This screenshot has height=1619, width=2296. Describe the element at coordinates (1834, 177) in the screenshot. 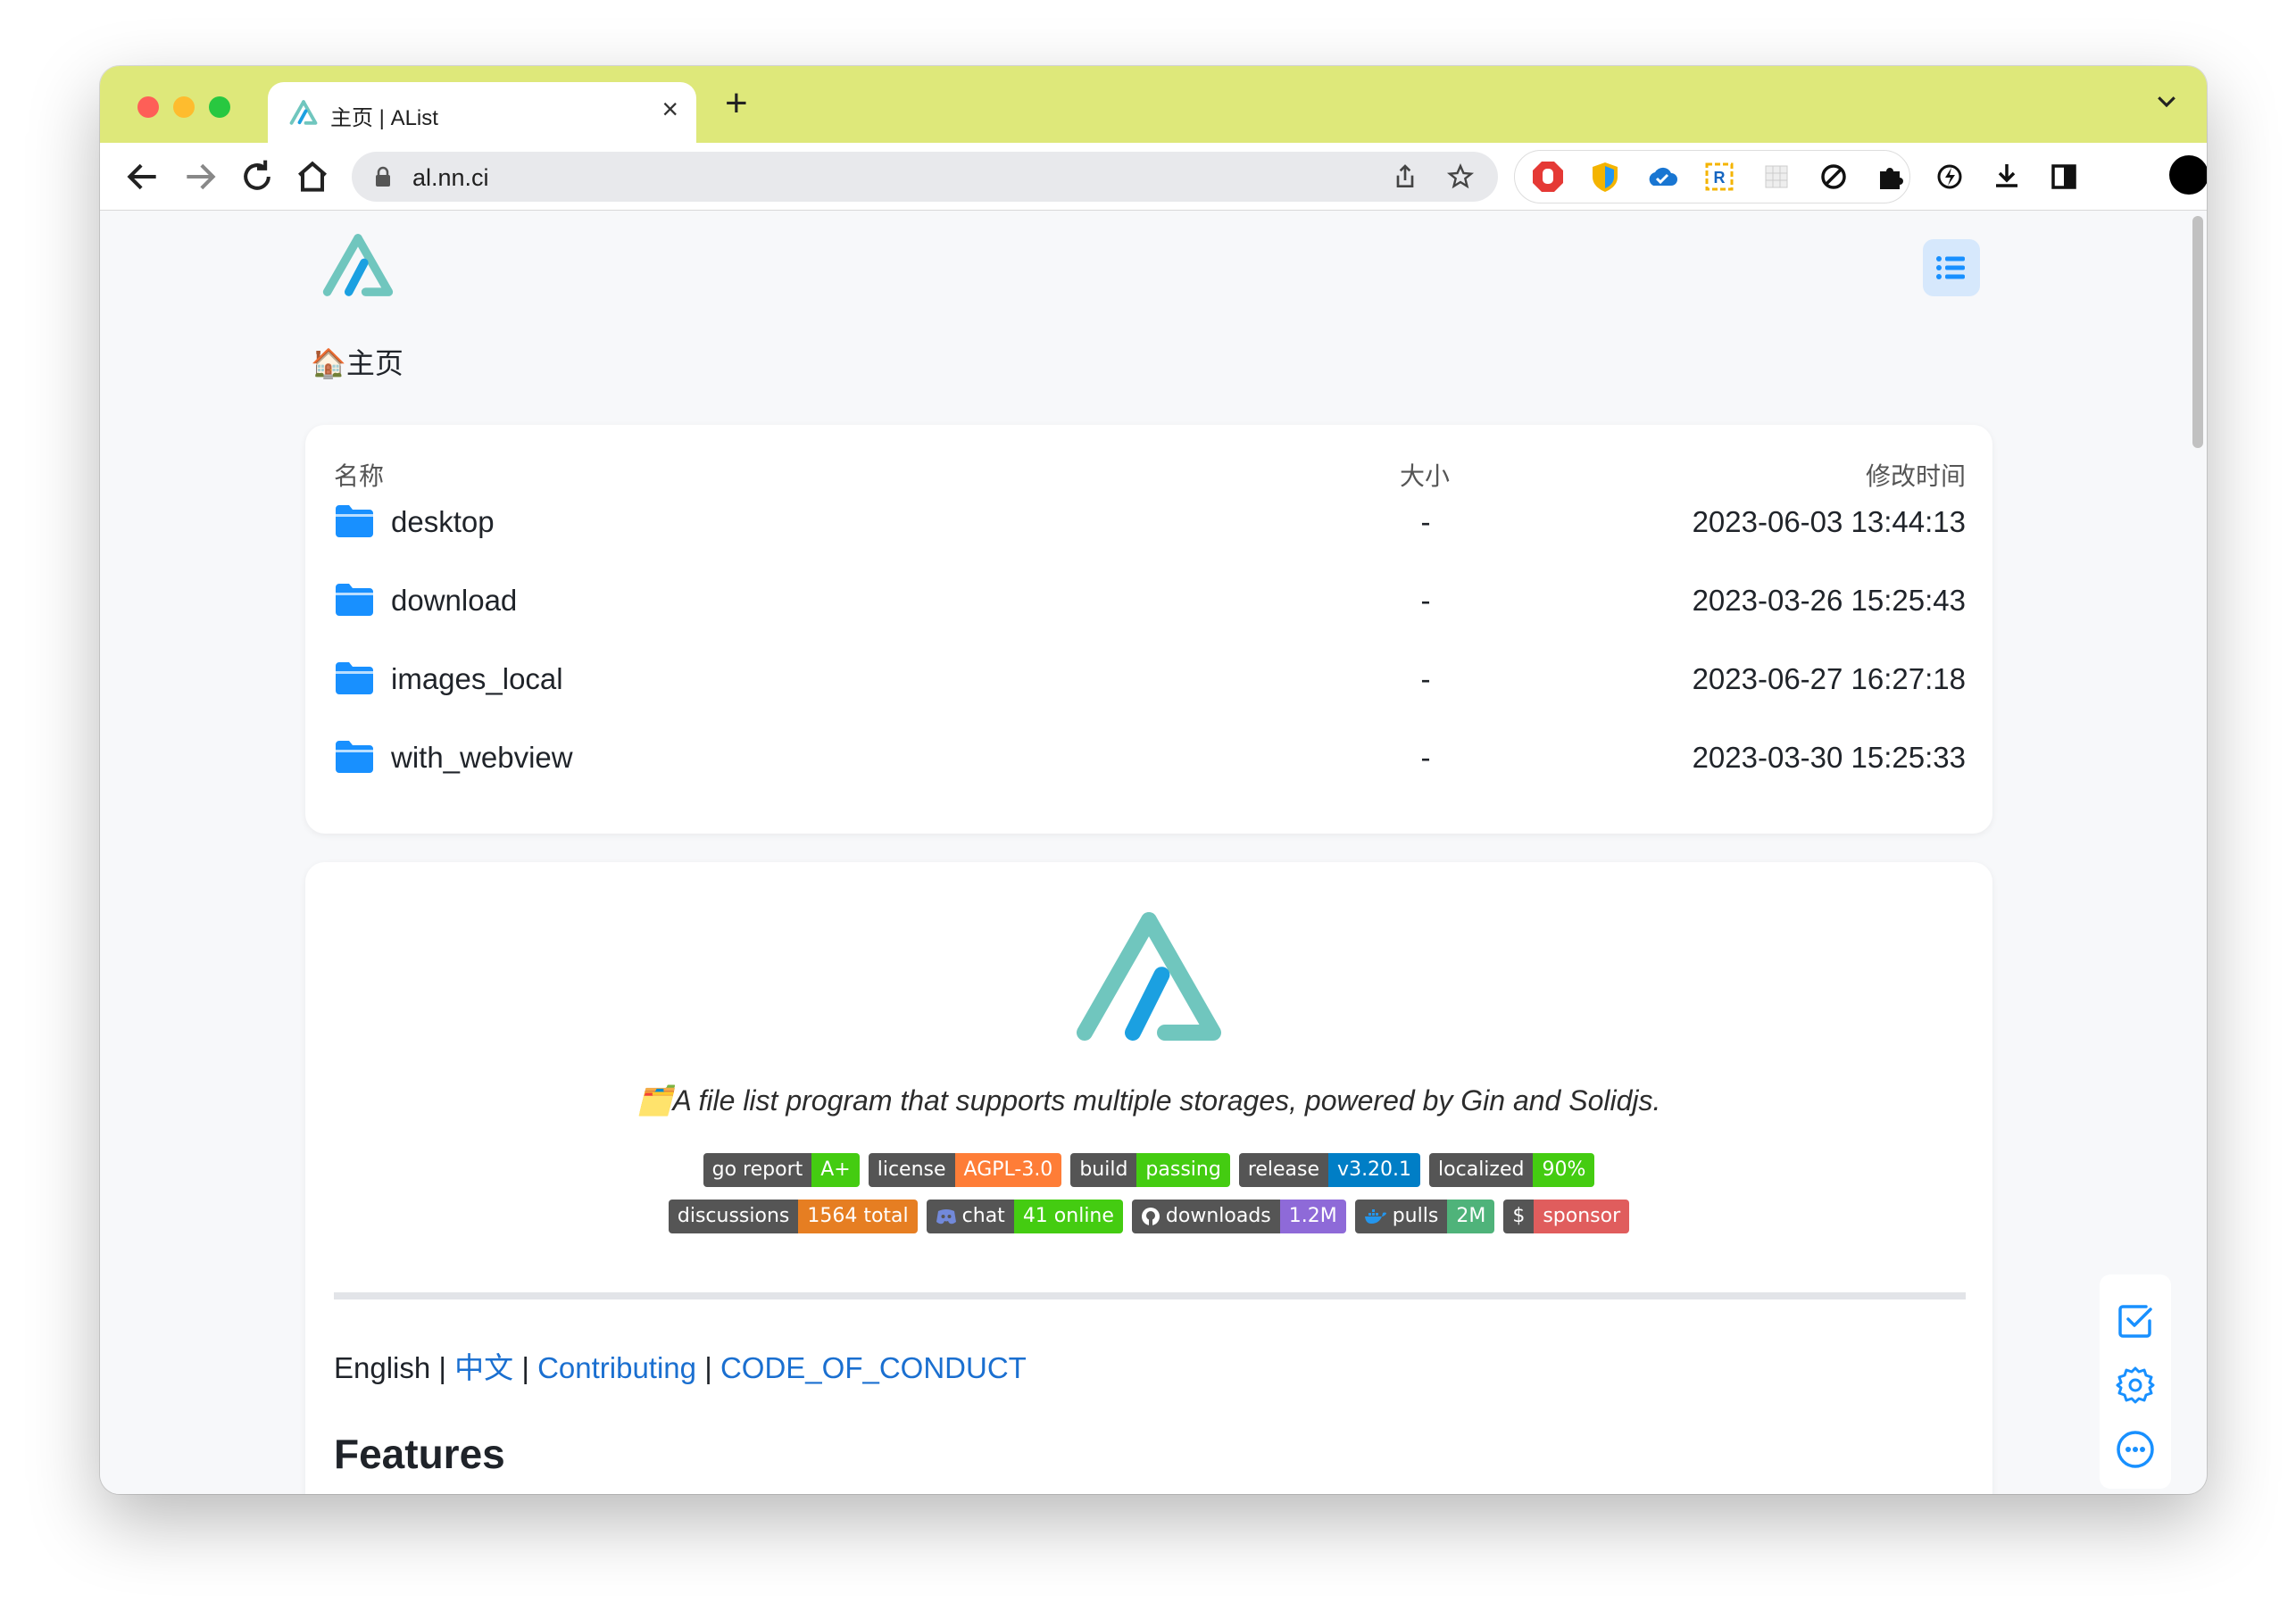

I see `block-extension-icon` at that location.